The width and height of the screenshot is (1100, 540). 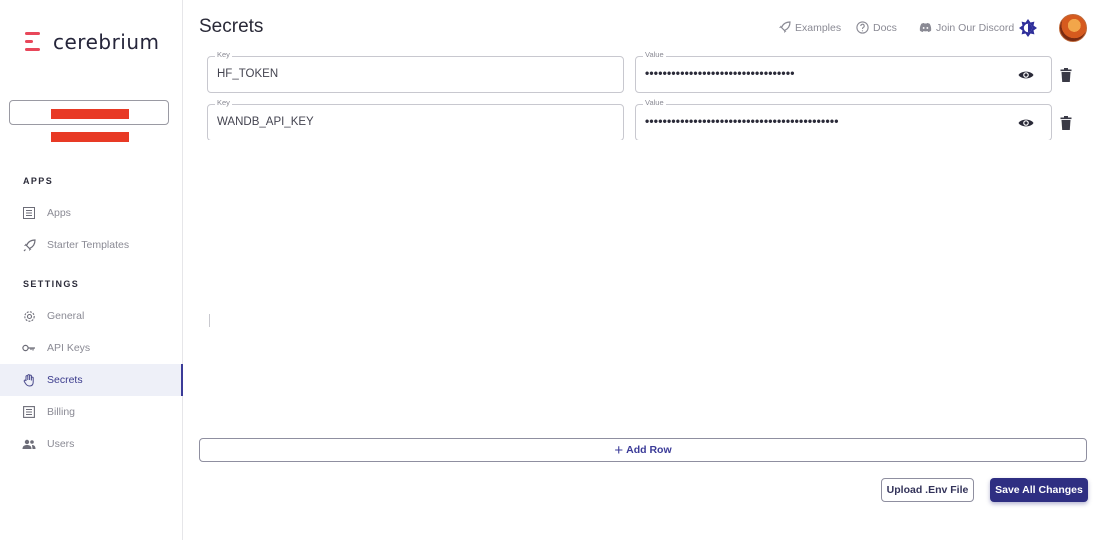 What do you see at coordinates (1028, 28) in the screenshot?
I see `theme-toggle-icon` at bounding box center [1028, 28].